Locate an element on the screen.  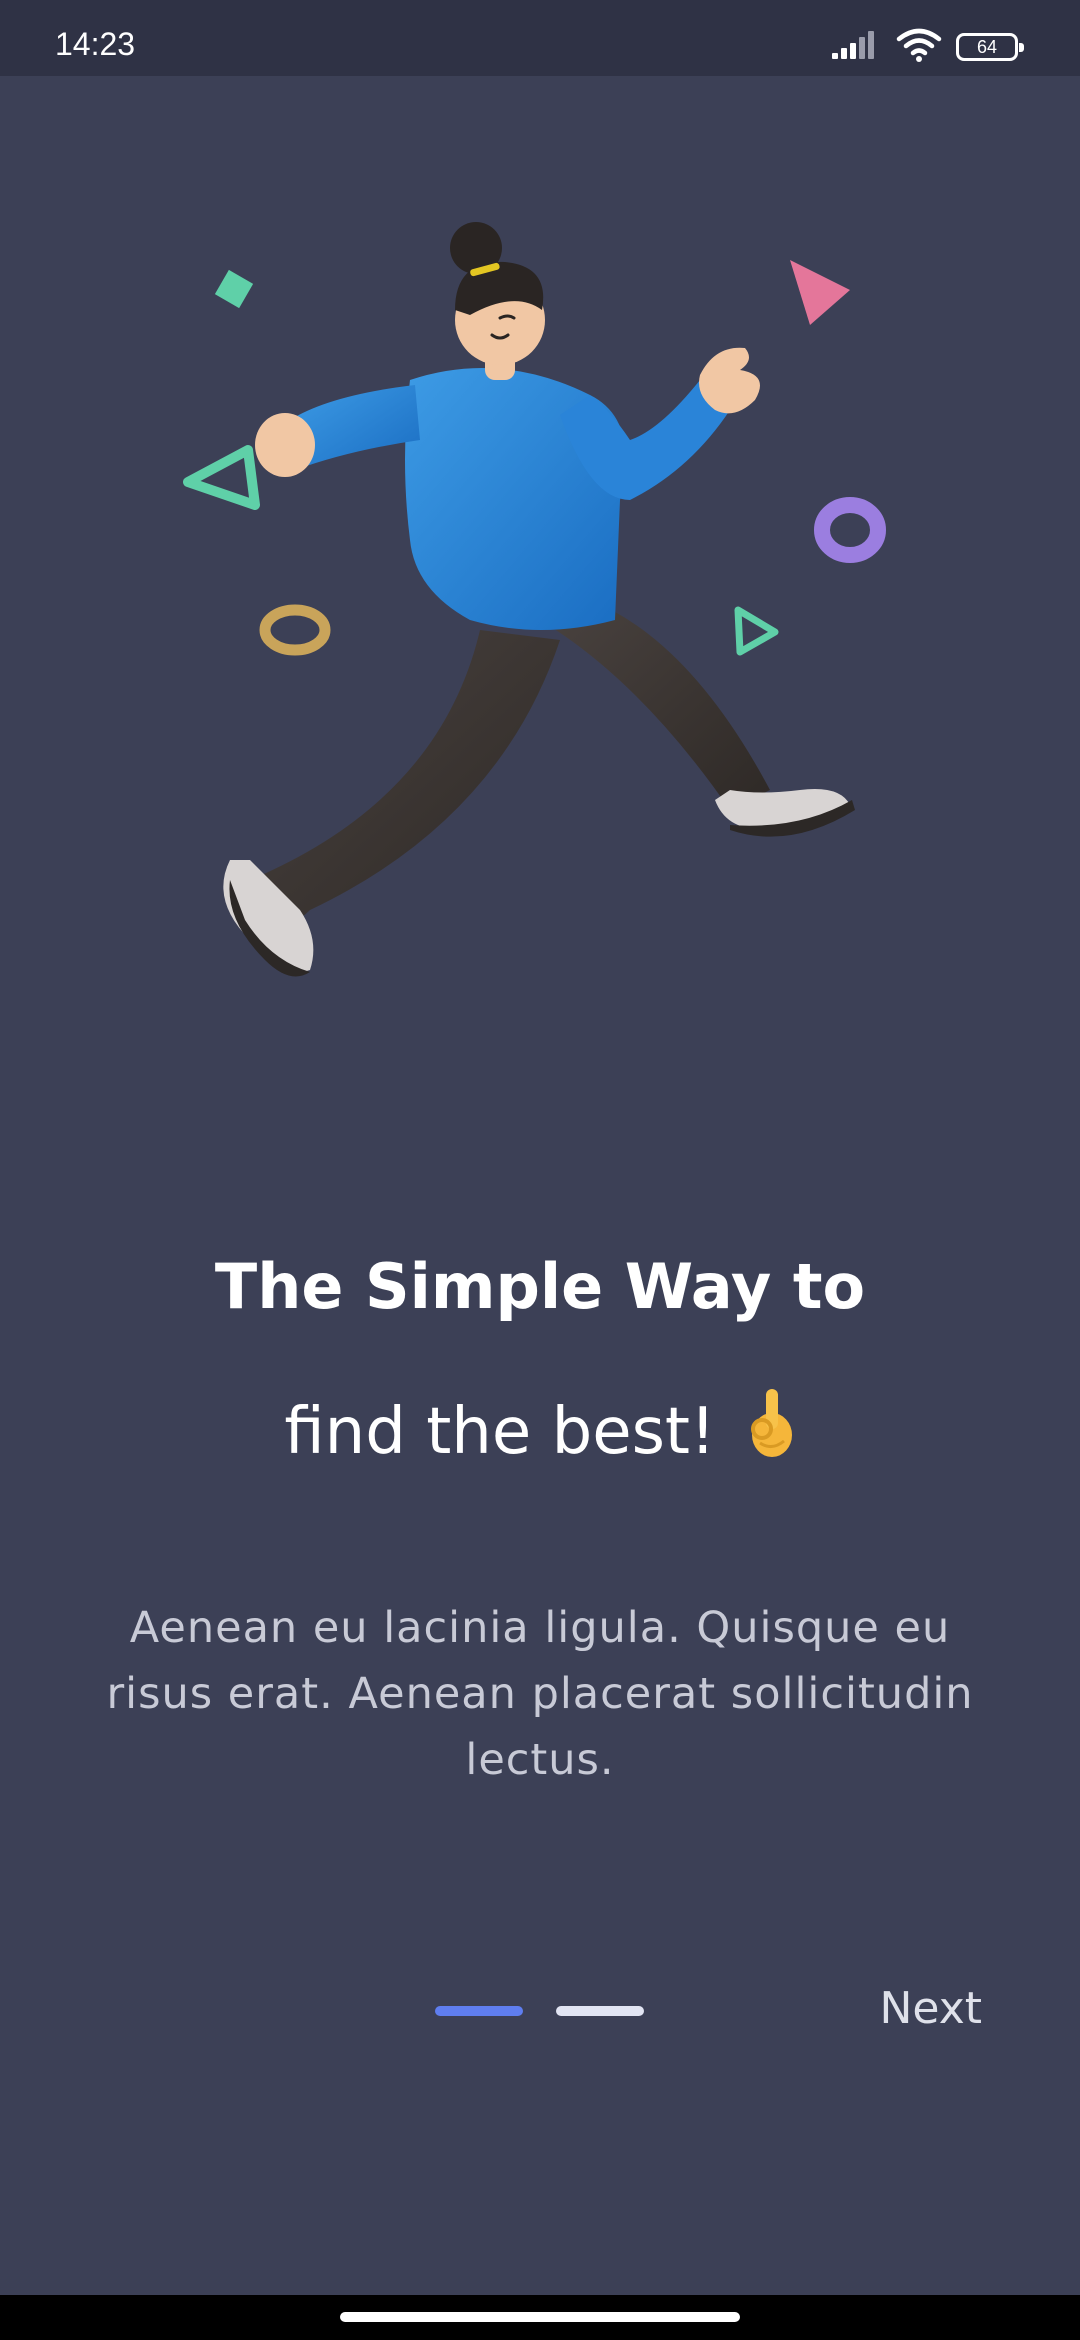
onboarding-title-line2: find the best! is located at coordinates (540, 1430).